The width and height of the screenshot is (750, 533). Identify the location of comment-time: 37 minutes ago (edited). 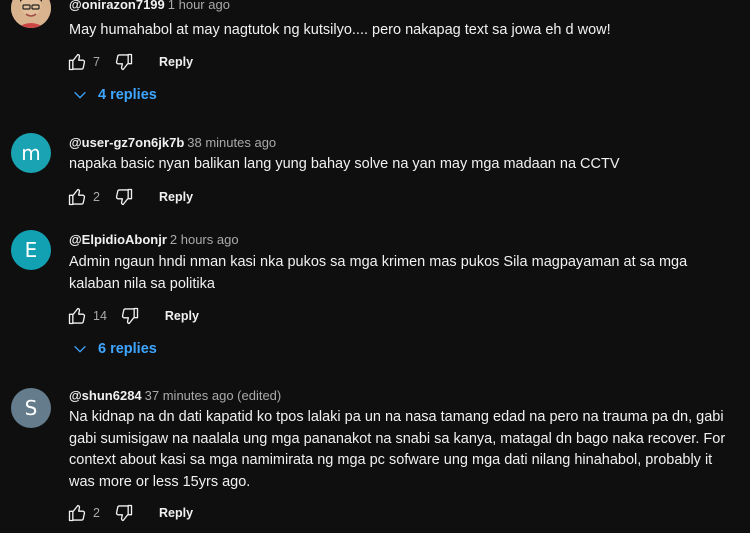
(213, 395).